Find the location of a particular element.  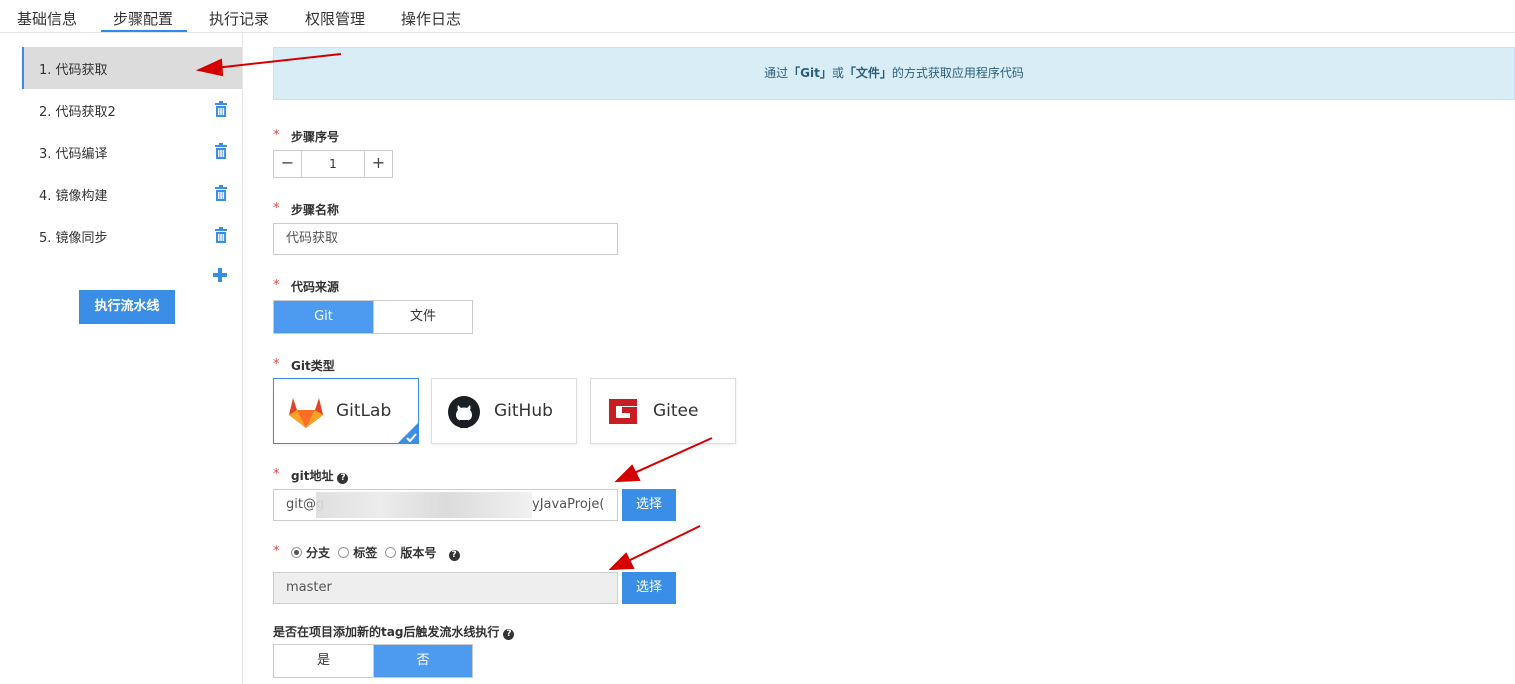

git-url-value-end: yJavaProje( is located at coordinates (568, 504).